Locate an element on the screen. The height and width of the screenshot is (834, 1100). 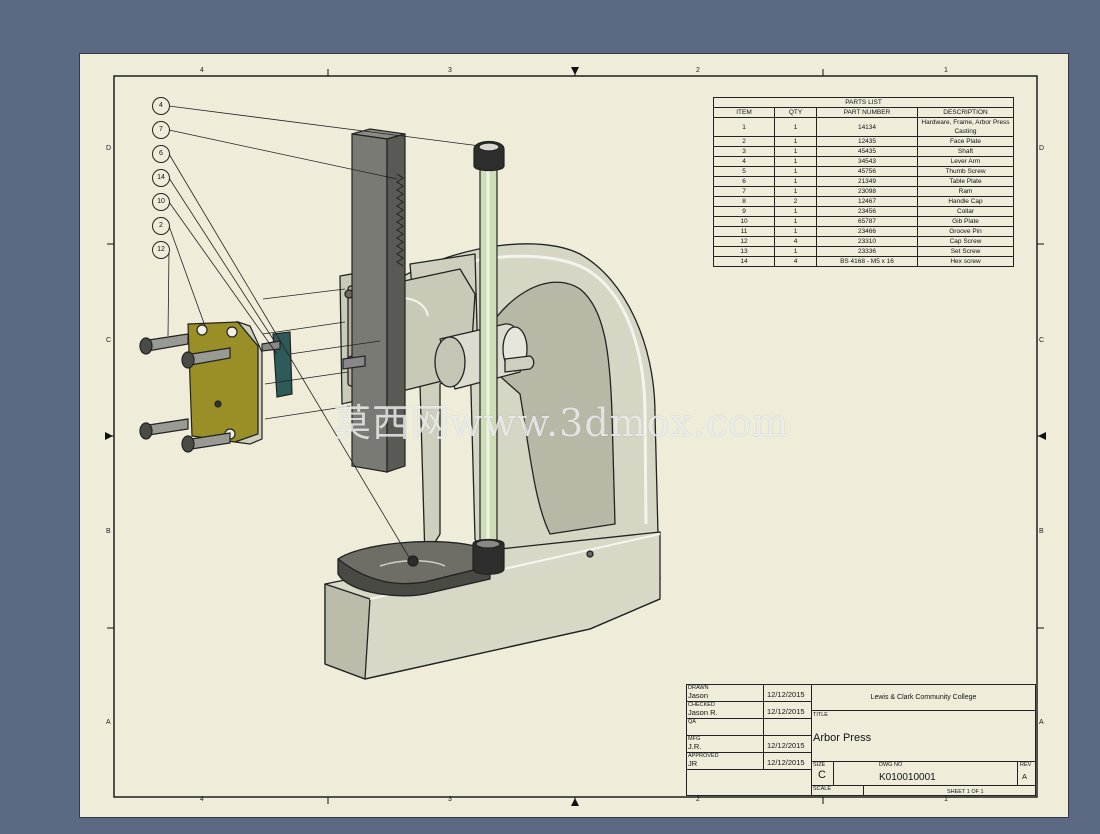
col-item: ITEM is located at coordinates (744, 112).